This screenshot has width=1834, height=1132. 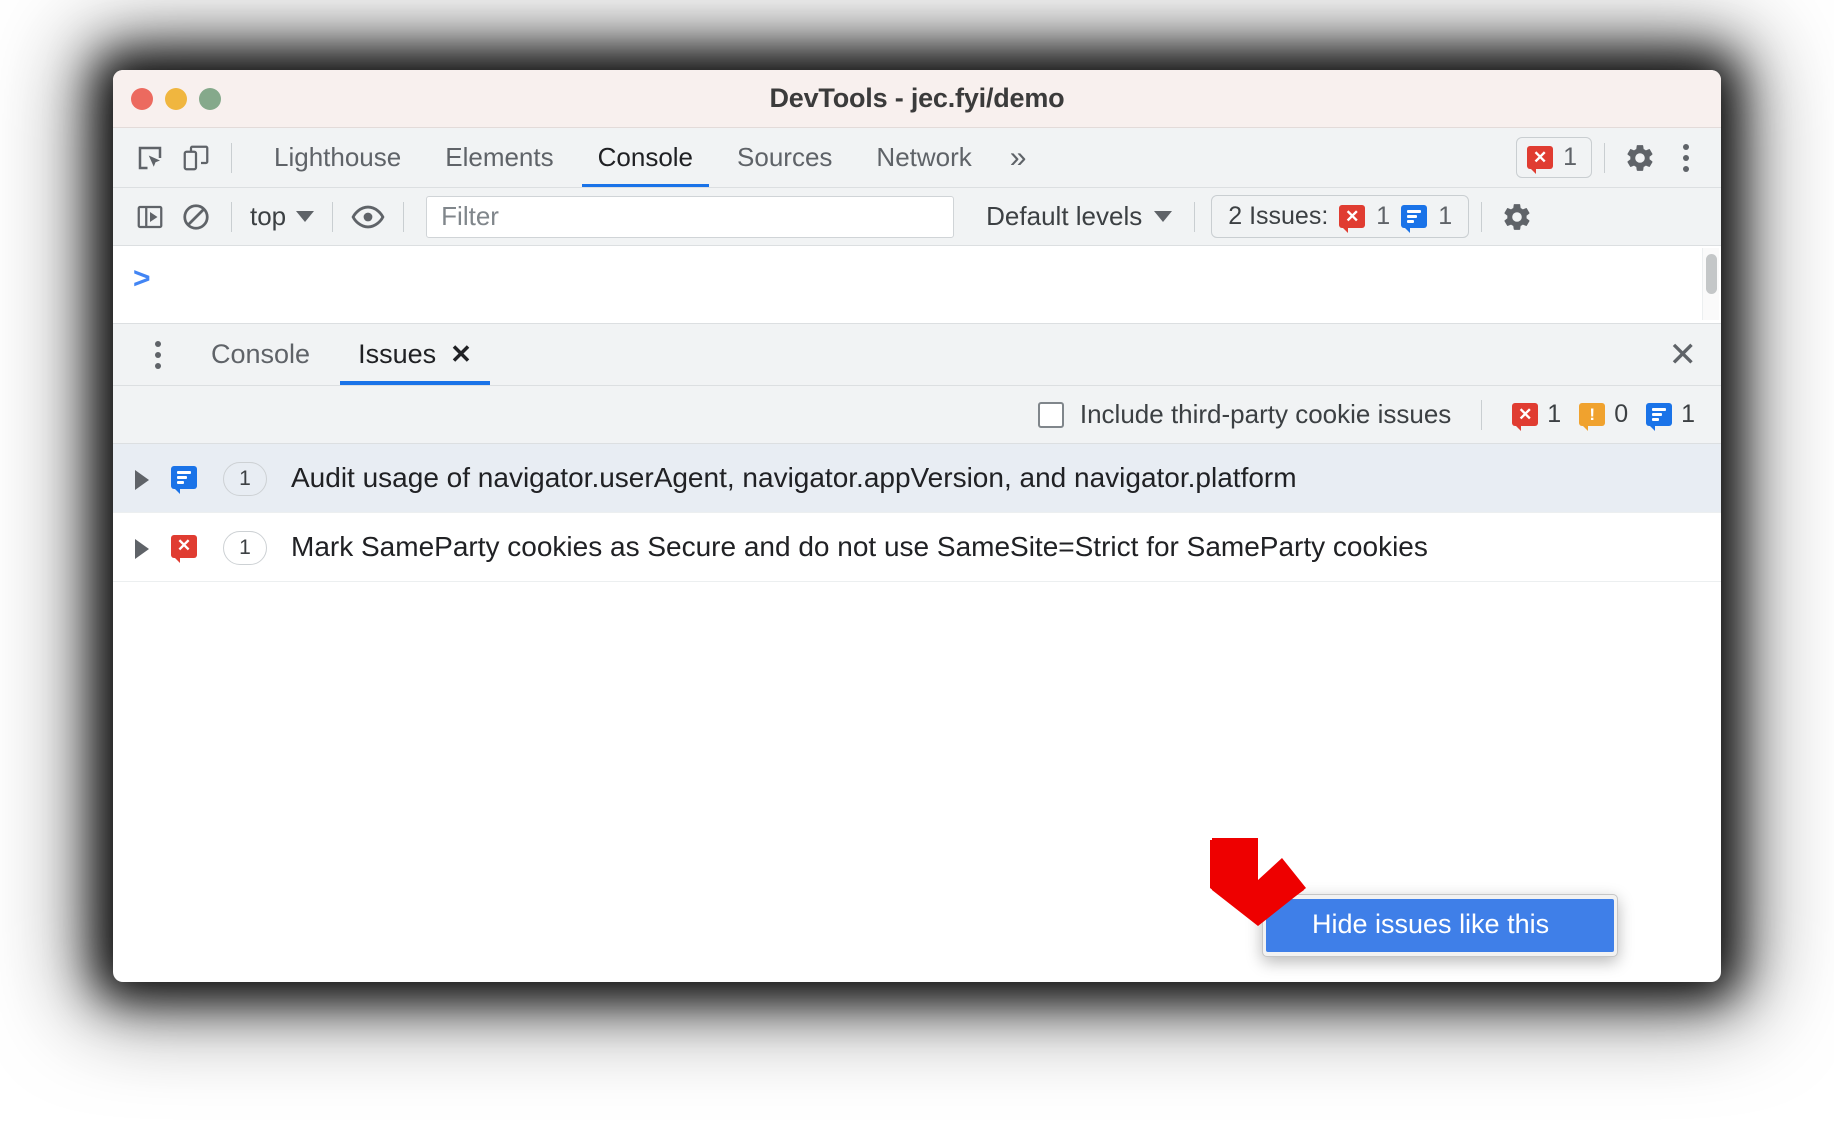 I want to click on tab-sources: Sources, so click(x=784, y=157).